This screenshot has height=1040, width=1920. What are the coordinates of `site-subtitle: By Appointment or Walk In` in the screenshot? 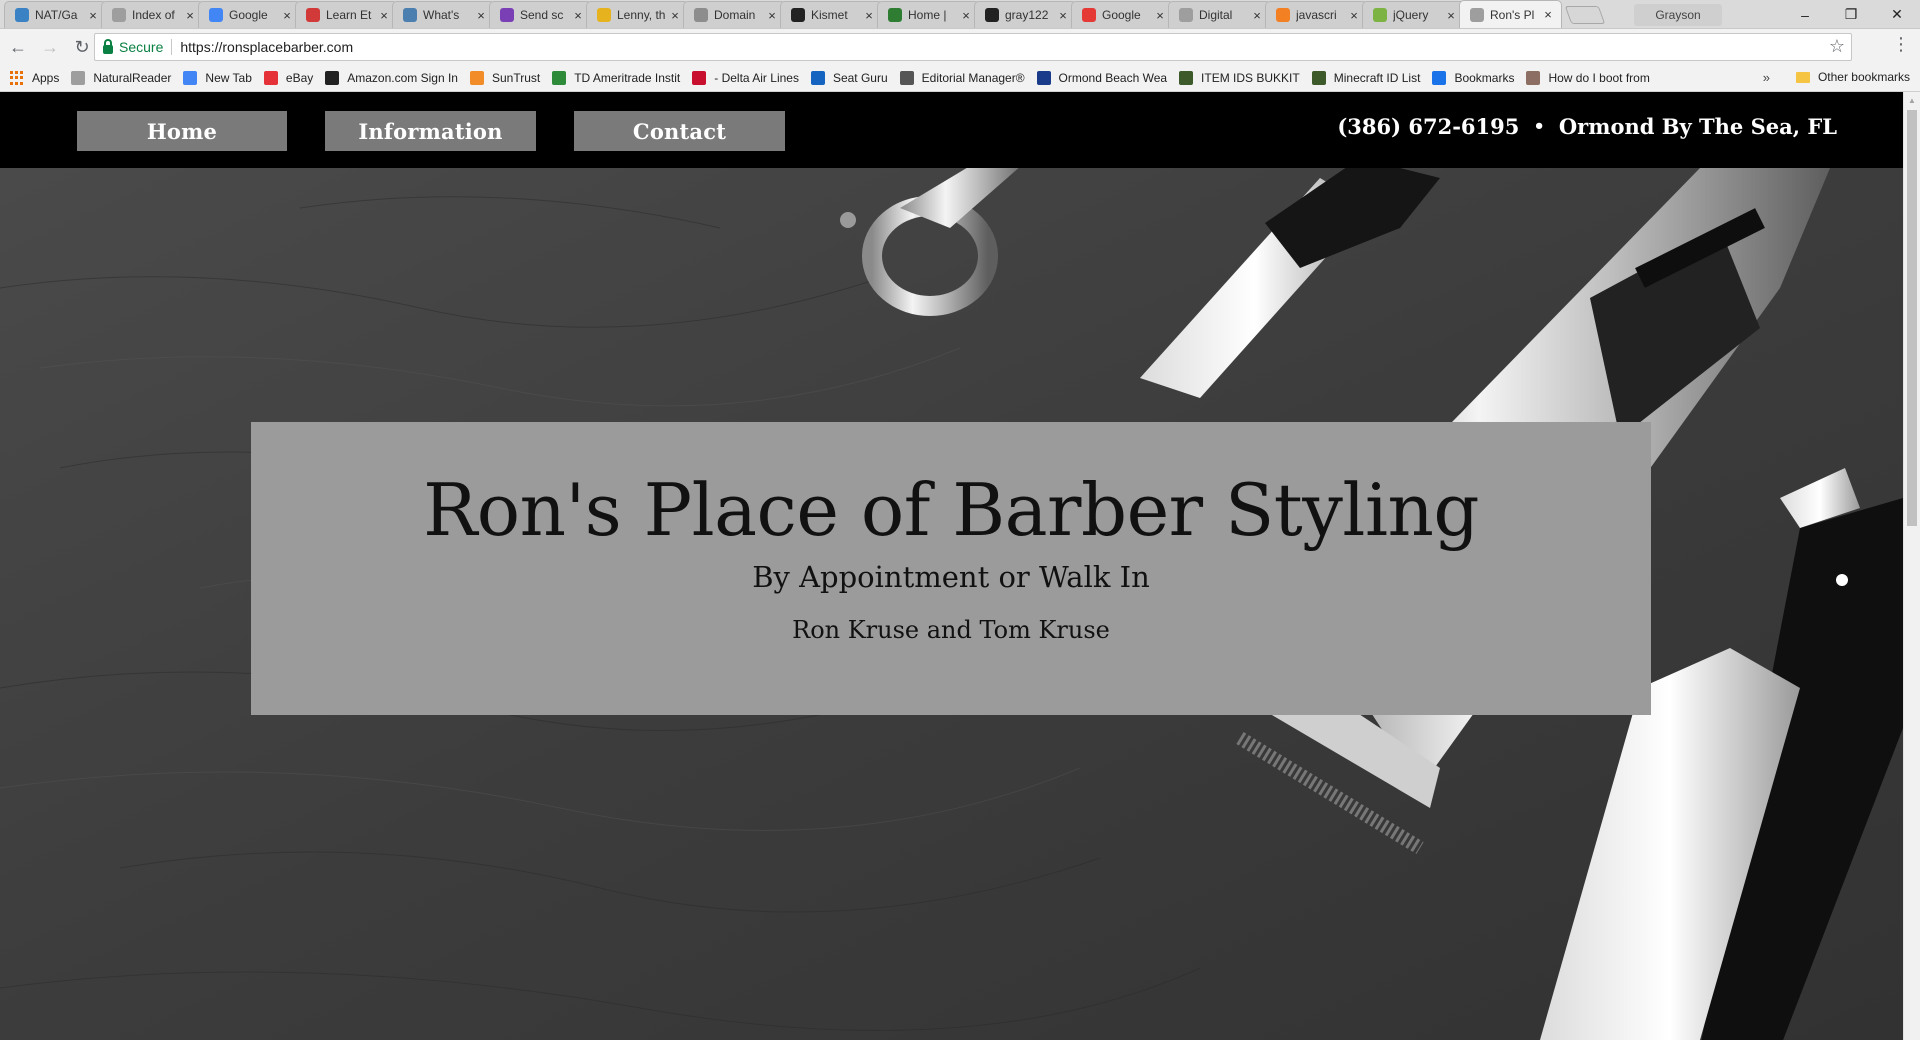 It's located at (951, 577).